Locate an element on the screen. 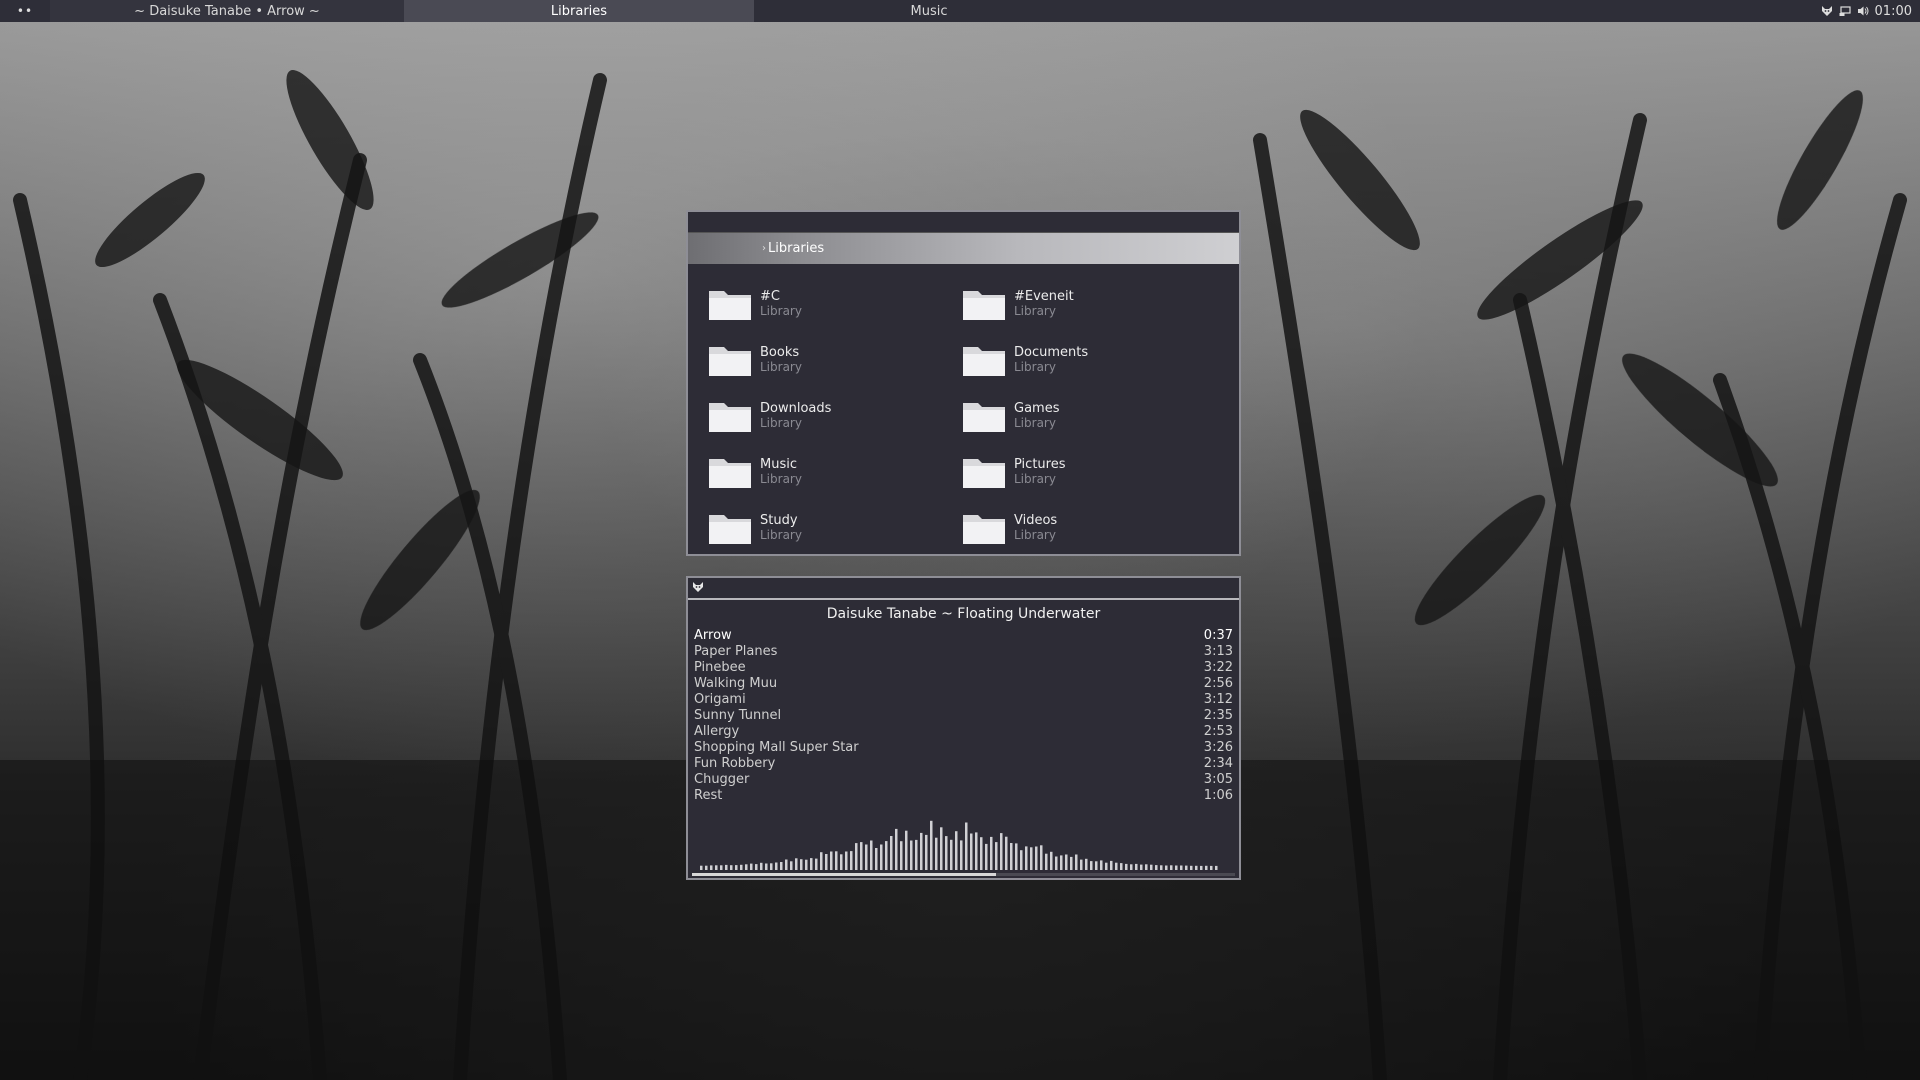 The height and width of the screenshot is (1080, 1920). track-title: Fun Robbery is located at coordinates (735, 763).